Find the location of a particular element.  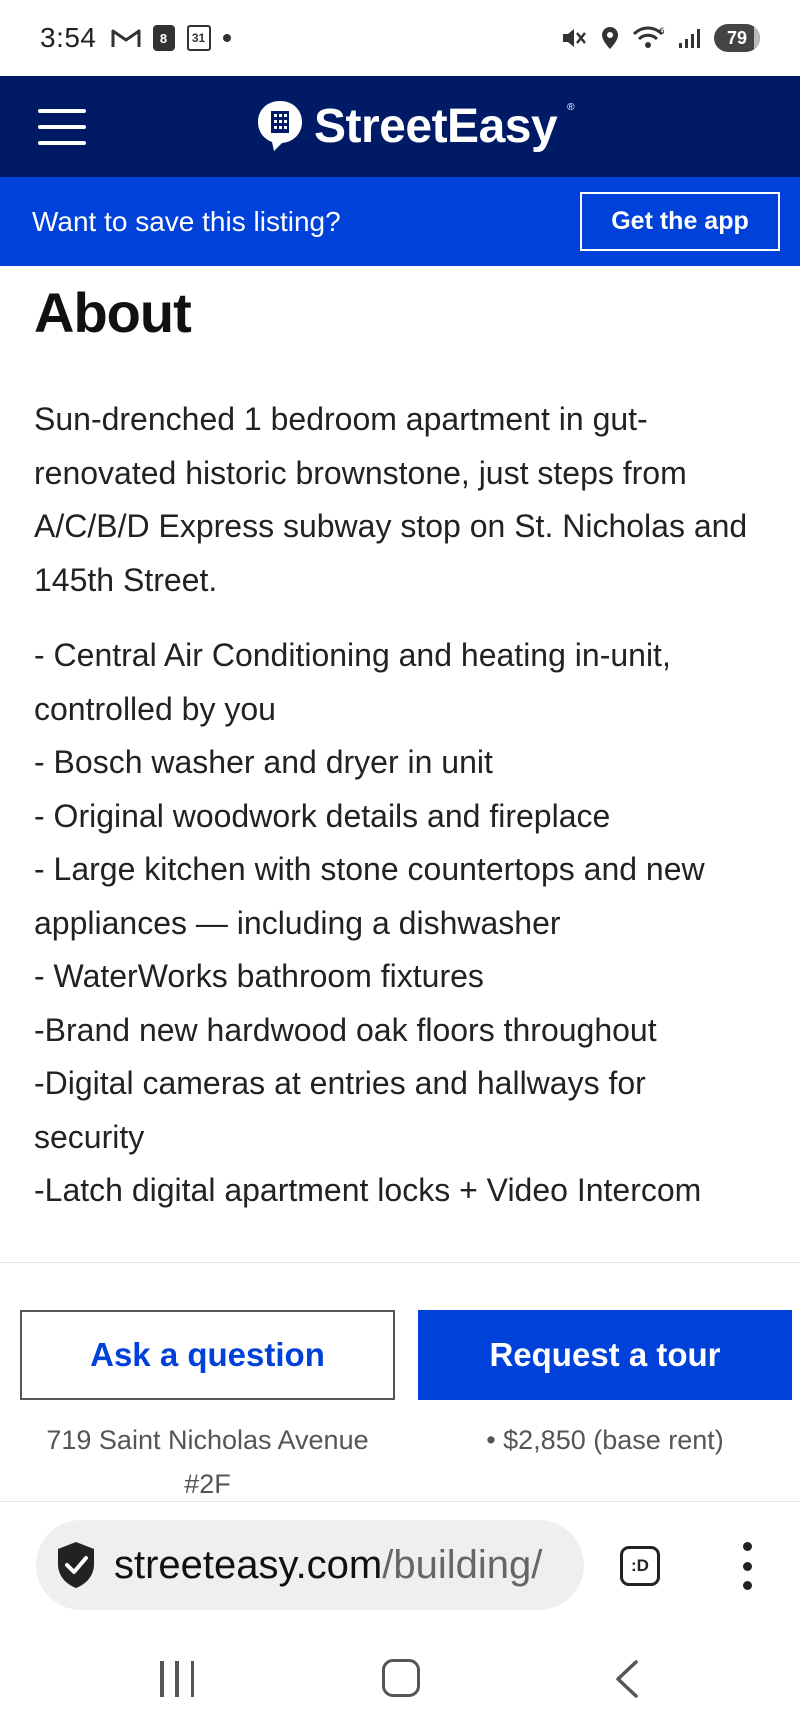

address-line: 719 Saint Nicholas Avenue is located at coordinates (207, 1440).